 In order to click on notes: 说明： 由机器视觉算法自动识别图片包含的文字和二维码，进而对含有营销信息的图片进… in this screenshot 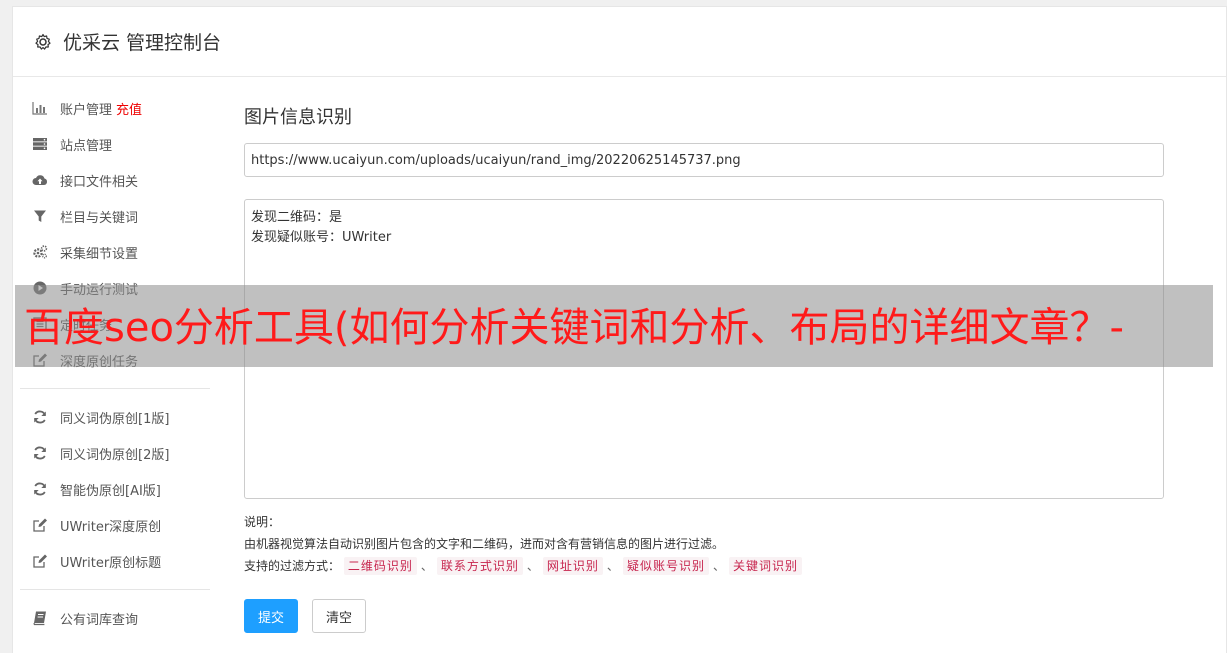, I will do `click(704, 544)`.